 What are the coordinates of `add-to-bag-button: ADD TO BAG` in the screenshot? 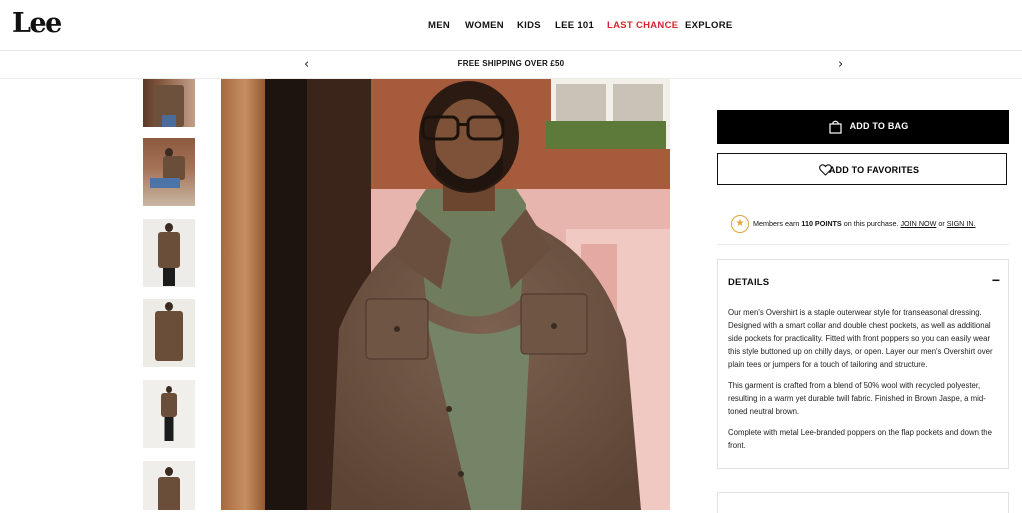 It's located at (863, 127).